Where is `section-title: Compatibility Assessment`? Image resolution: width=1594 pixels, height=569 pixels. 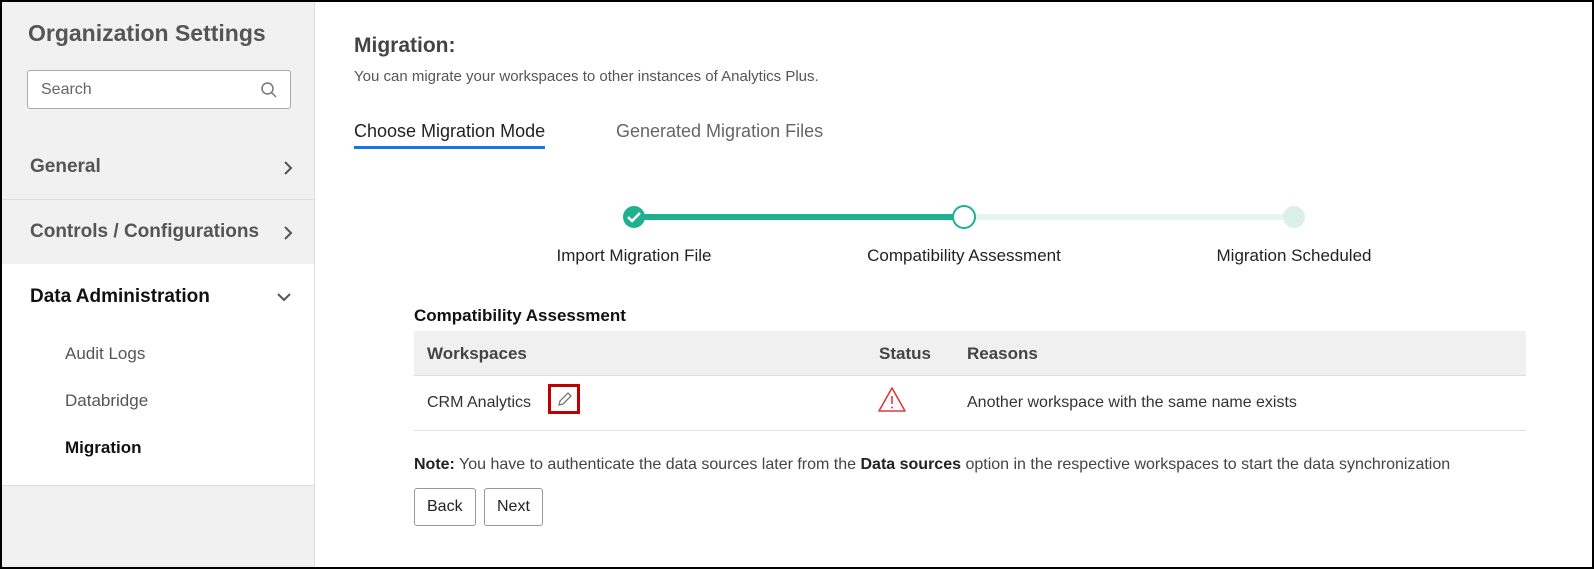 section-title: Compatibility Assessment is located at coordinates (520, 315).